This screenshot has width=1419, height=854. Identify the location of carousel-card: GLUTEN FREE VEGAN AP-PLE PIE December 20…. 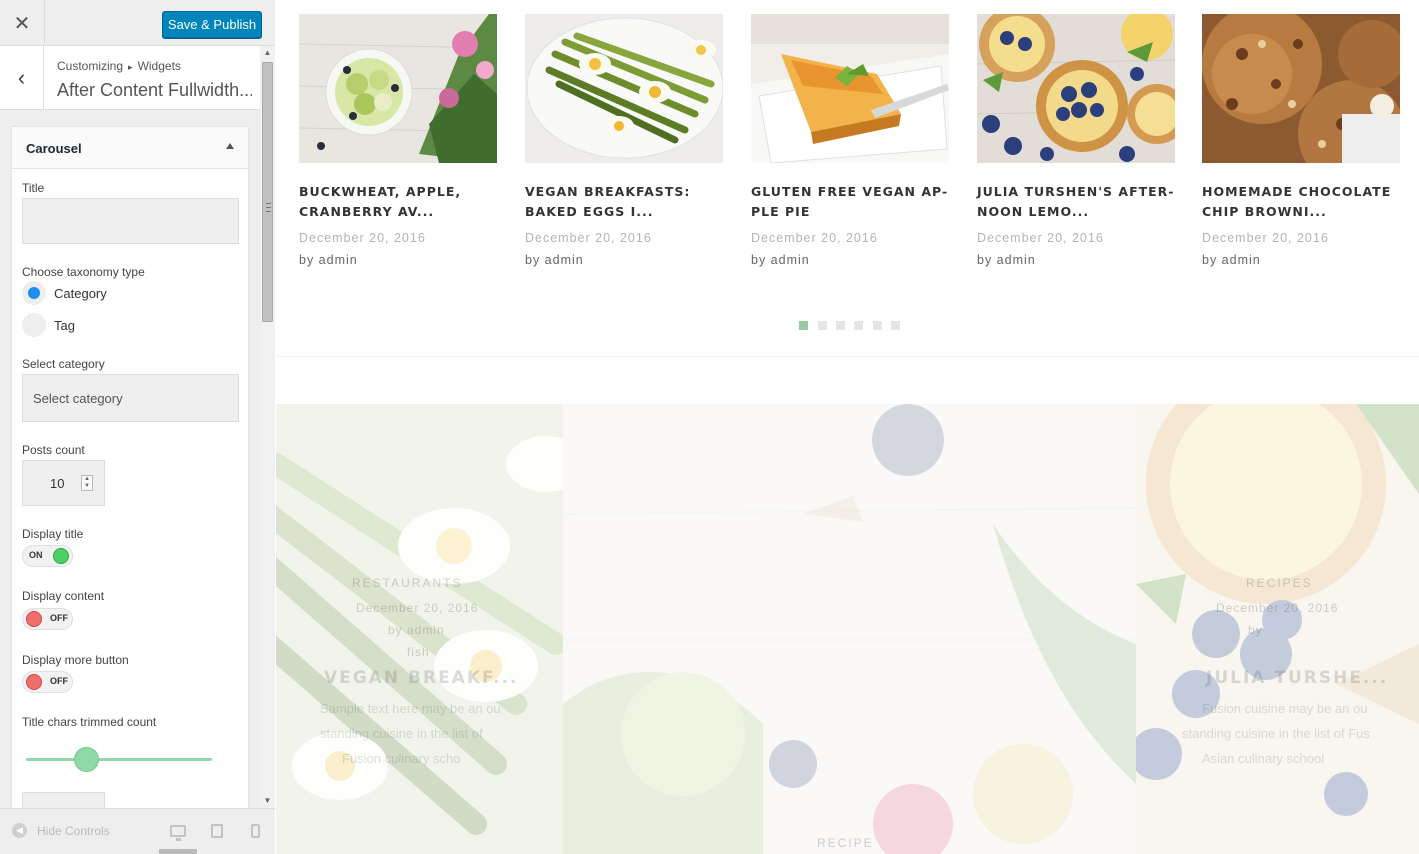
(850, 140).